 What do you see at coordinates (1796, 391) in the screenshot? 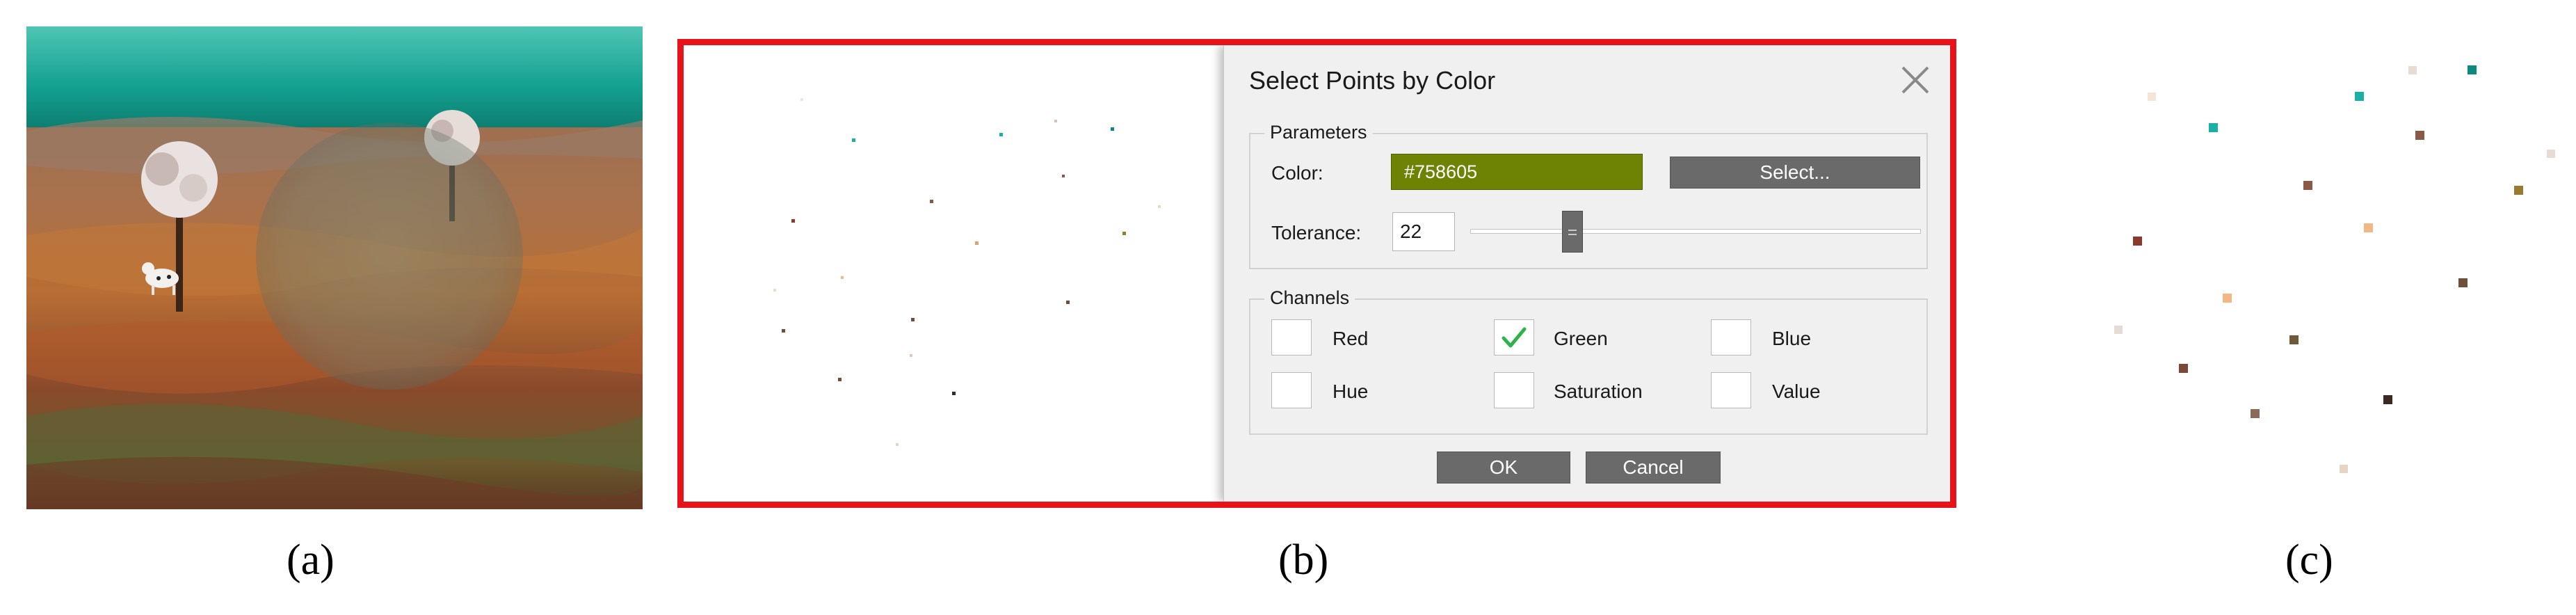
I see `value-checkbox-label: Value` at bounding box center [1796, 391].